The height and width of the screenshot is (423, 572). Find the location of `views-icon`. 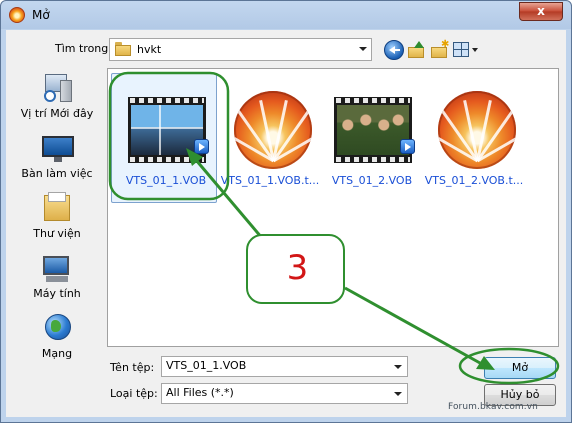

views-icon is located at coordinates (466, 50).